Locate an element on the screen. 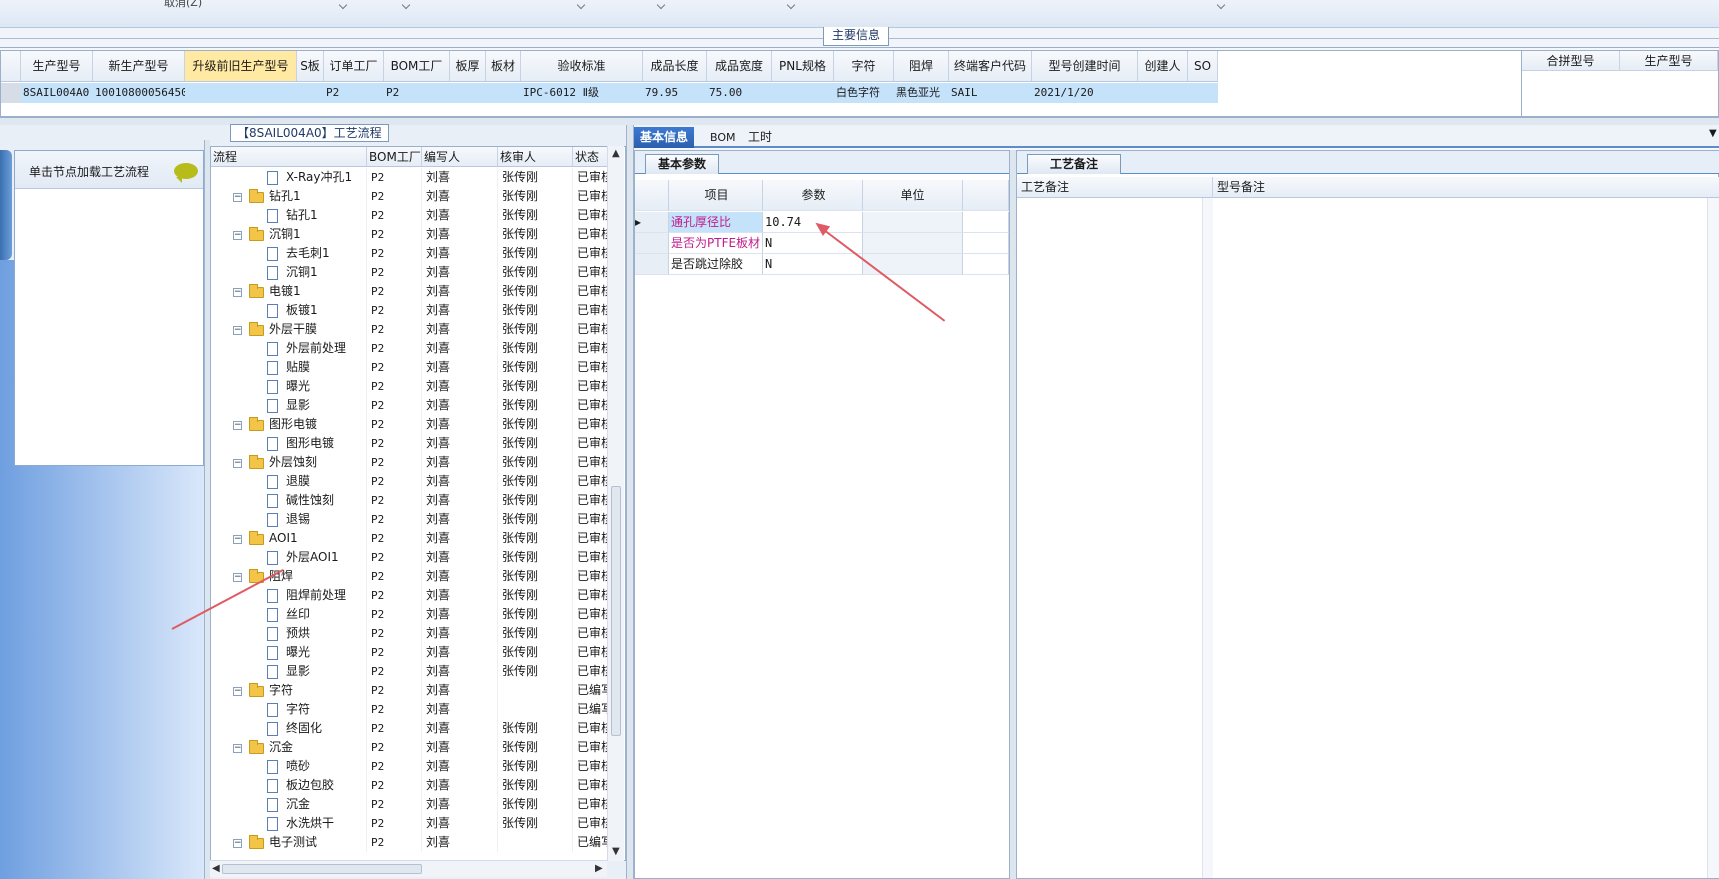 This screenshot has height=879, width=1719. grid-cell: 2021/1/20 is located at coordinates (1085, 93).